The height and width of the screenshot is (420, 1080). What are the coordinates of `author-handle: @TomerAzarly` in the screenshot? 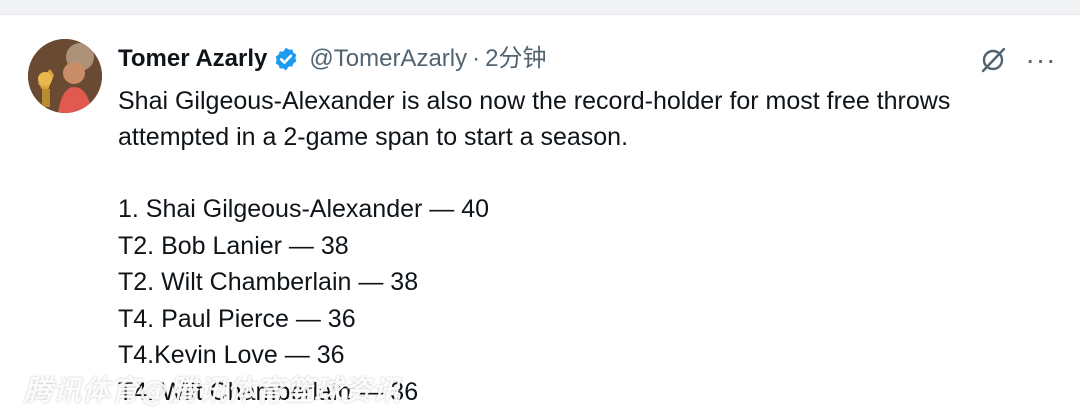 It's located at (388, 59).